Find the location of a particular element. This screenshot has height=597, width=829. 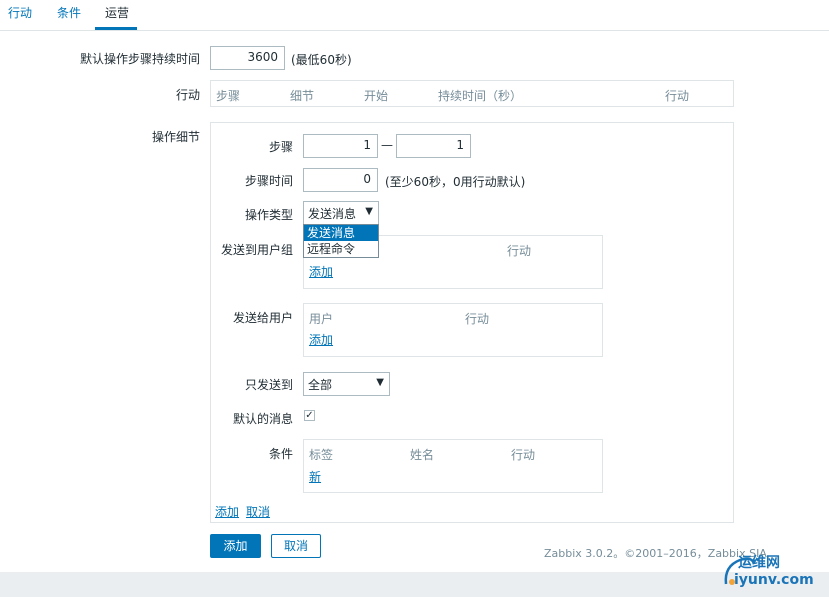

operation-type-select: 发送消息 ▼ is located at coordinates (341, 213).